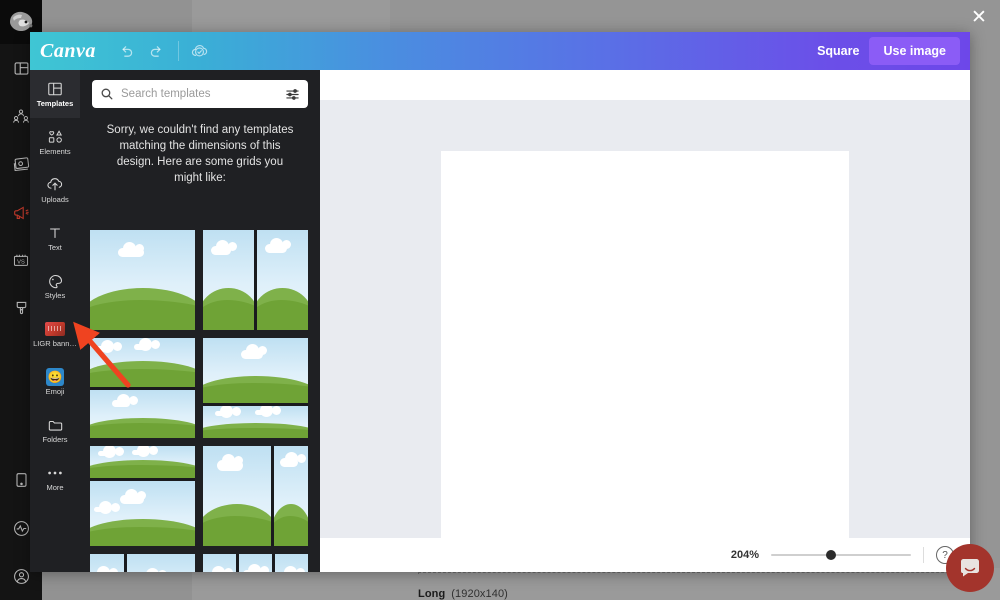 The image size is (1000, 600). I want to click on editor-footer: 204% ?, so click(645, 555).